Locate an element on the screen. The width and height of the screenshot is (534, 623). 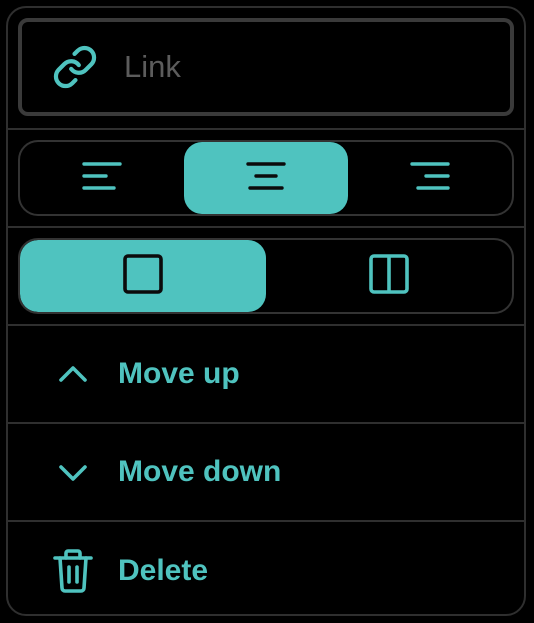
align-left-button is located at coordinates (102, 178).